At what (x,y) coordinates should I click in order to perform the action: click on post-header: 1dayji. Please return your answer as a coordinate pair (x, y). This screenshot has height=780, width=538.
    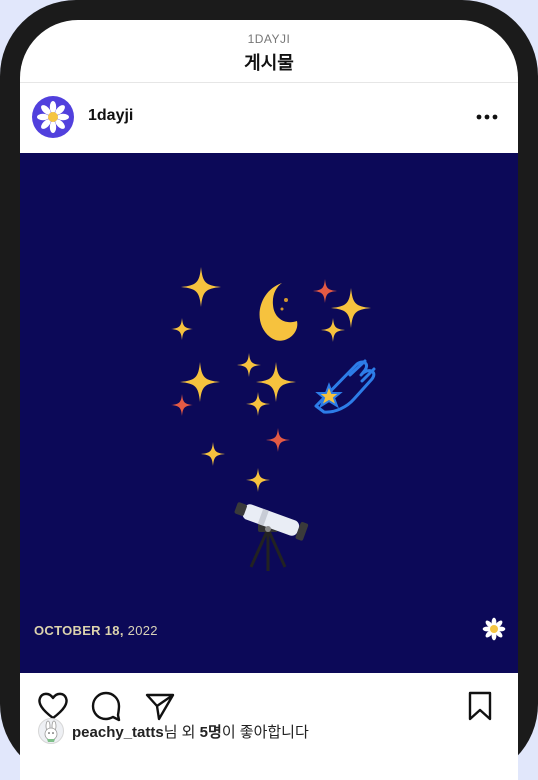
    Looking at the image, I should click on (269, 118).